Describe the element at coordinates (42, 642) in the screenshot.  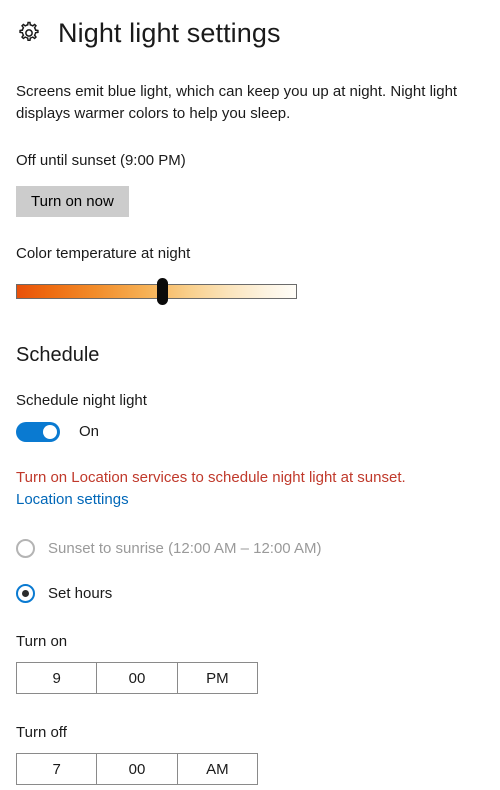
I see `turn-on-heading: Turn on` at that location.